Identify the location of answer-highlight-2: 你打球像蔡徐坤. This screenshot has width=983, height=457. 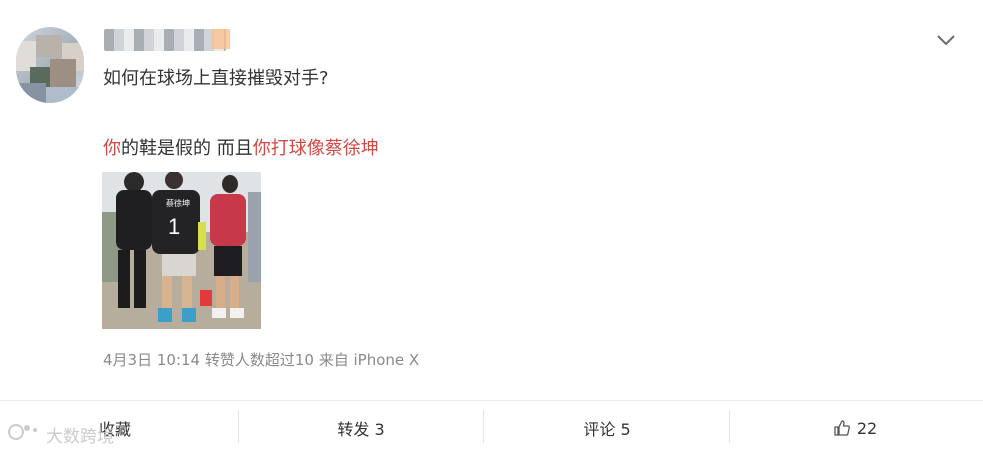
(315, 148).